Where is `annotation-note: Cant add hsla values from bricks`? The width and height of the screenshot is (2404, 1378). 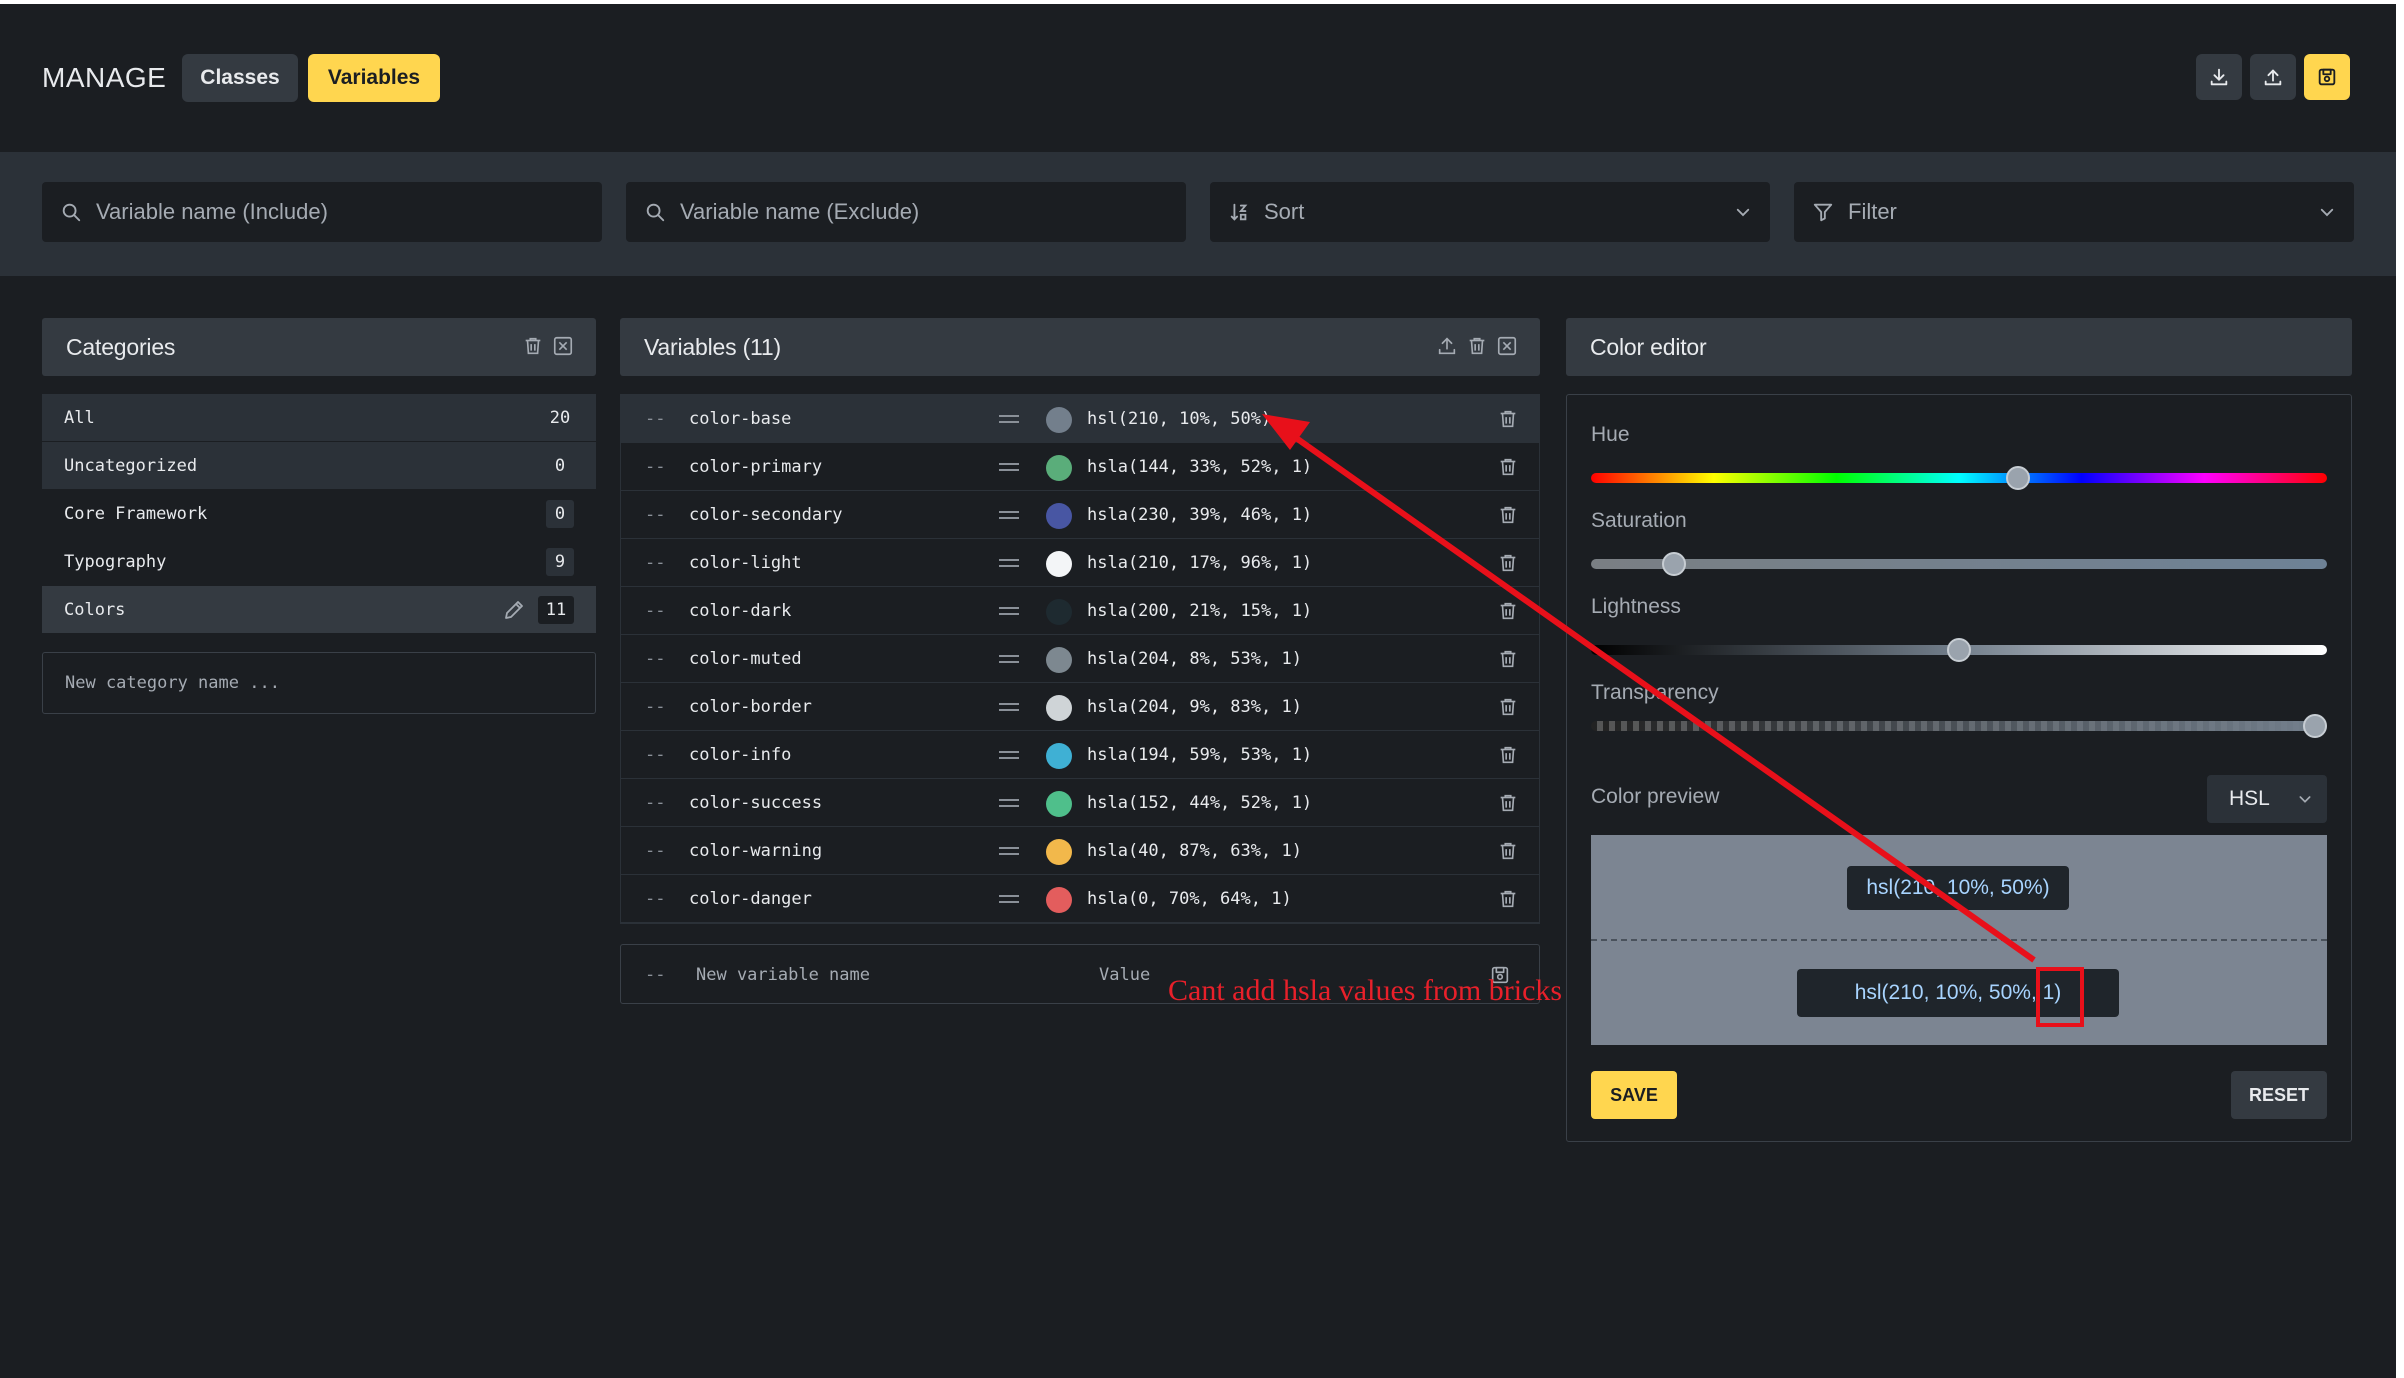
annotation-note: Cant add hsla values from bricks is located at coordinates (1365, 990).